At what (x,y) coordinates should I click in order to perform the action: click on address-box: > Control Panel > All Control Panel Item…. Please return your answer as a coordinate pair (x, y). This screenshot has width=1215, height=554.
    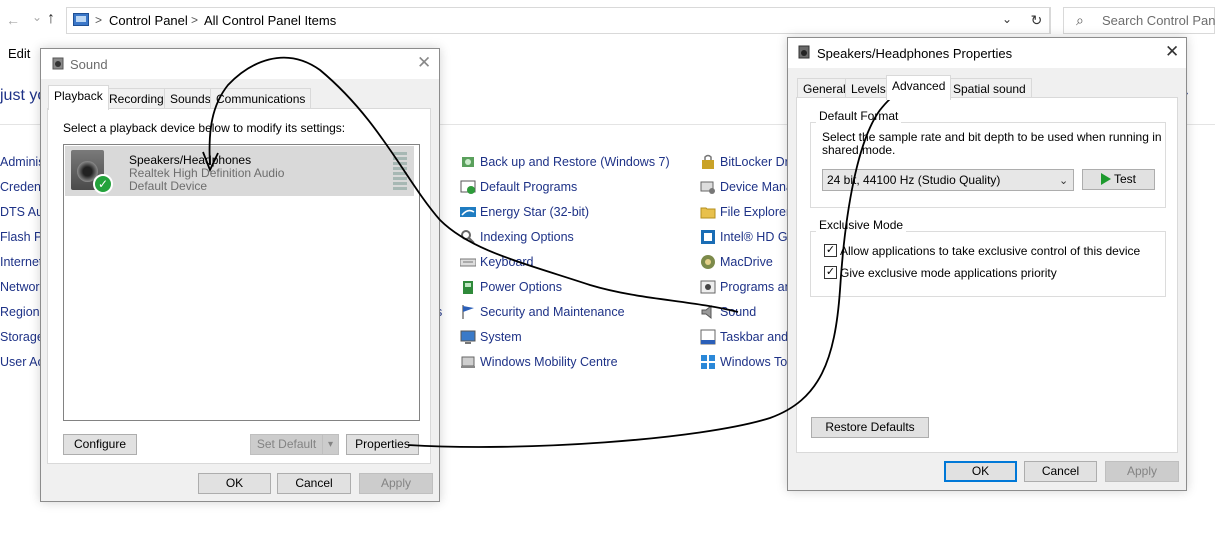
    Looking at the image, I should click on (558, 20).